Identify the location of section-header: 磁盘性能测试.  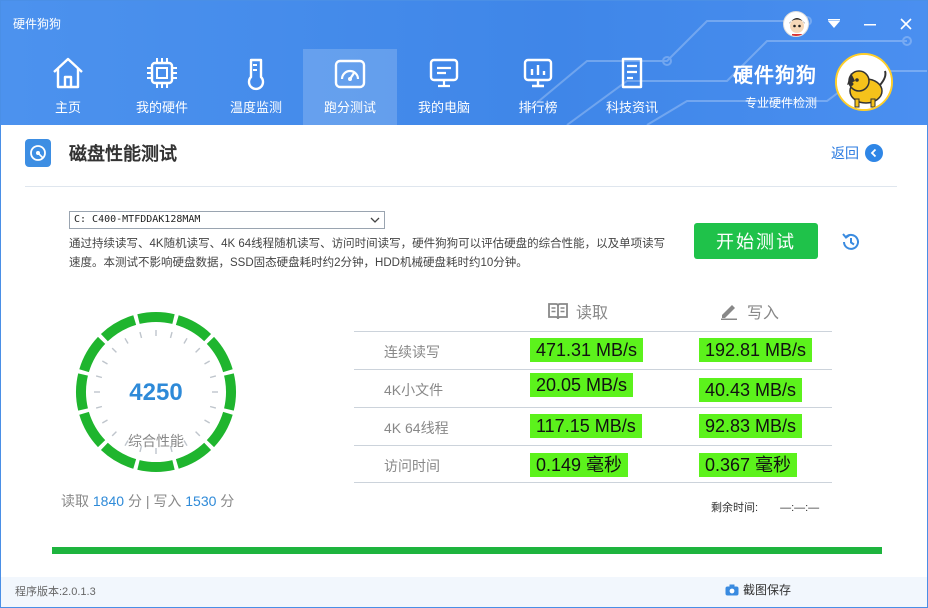
(101, 153).